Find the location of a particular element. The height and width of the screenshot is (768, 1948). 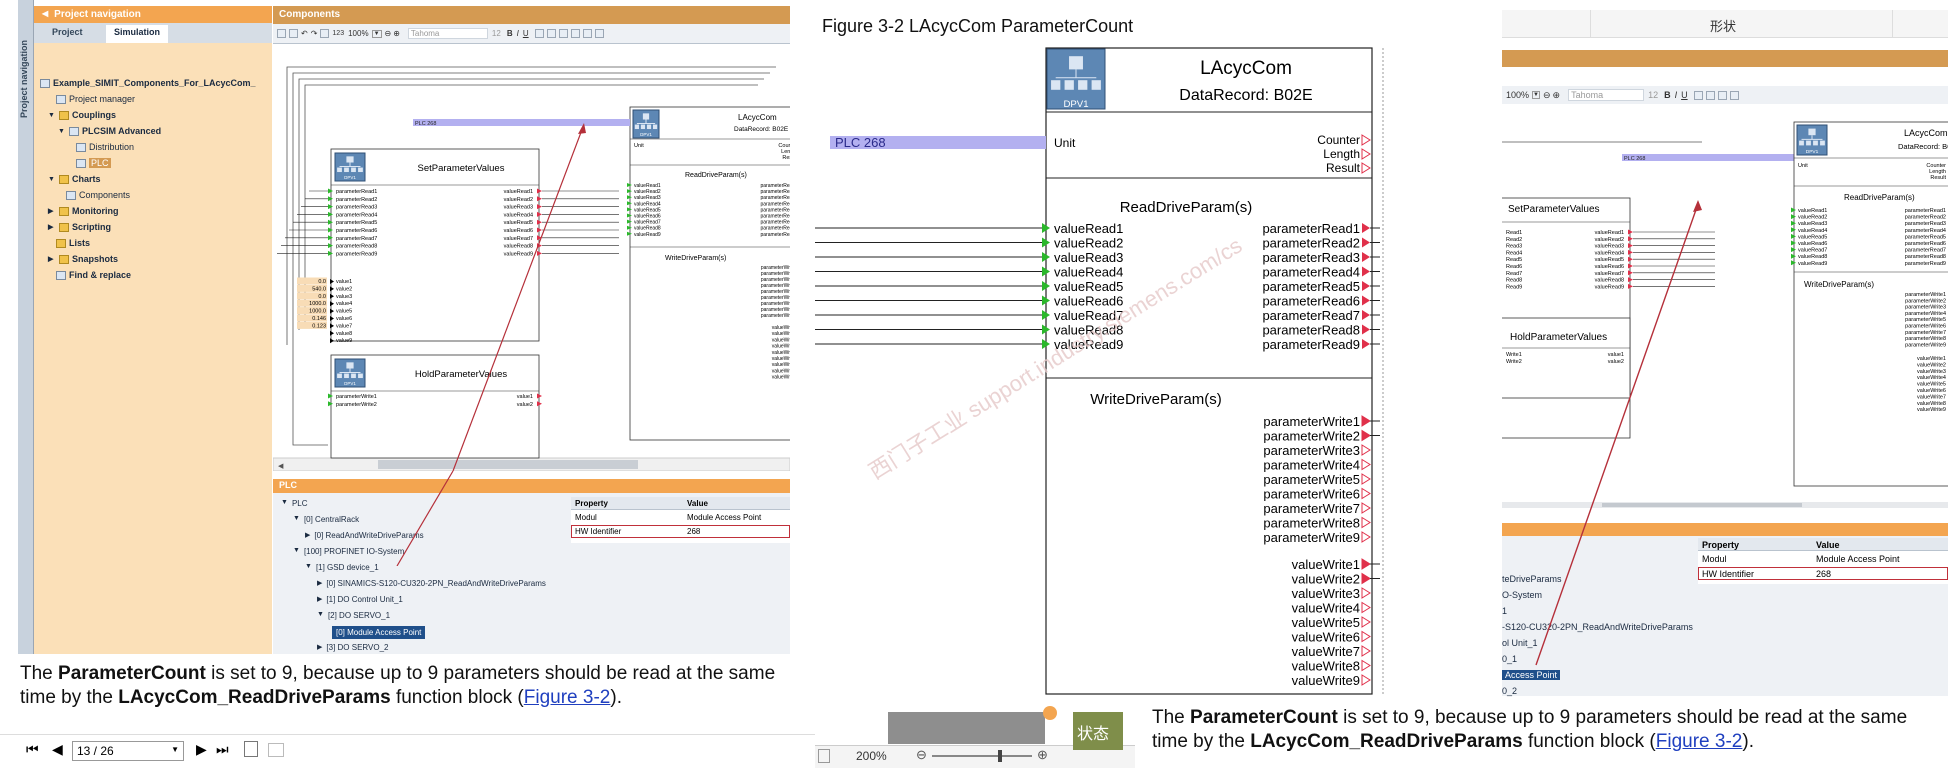

tree-item: ▼ Charts is located at coordinates (74, 179).